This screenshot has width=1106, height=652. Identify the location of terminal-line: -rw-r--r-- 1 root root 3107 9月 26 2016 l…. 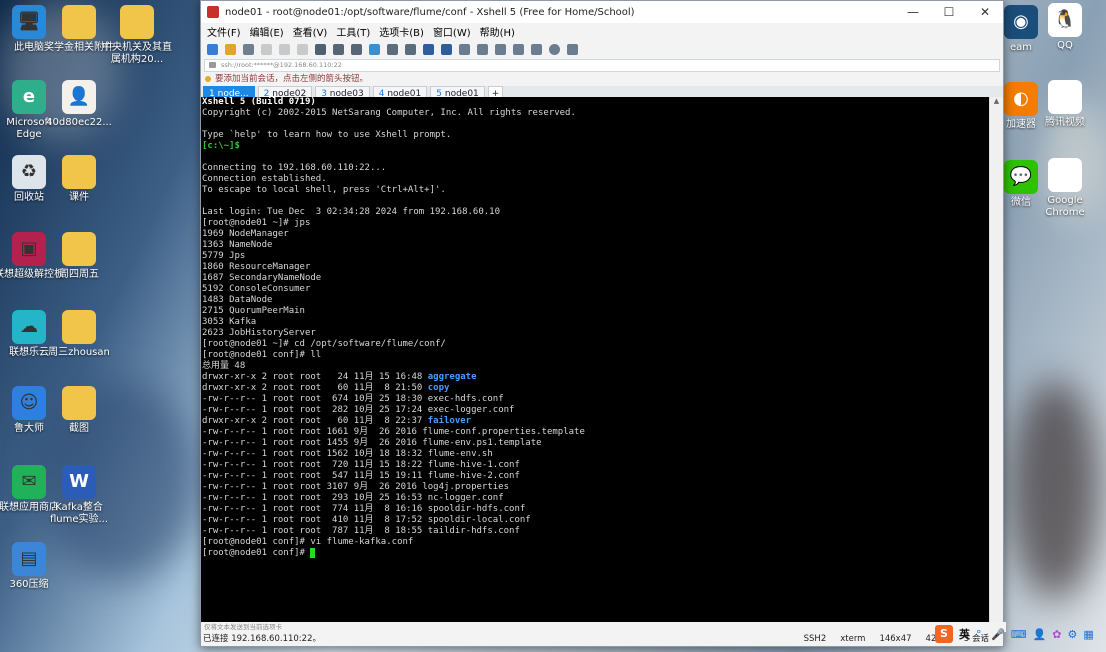
(356, 487).